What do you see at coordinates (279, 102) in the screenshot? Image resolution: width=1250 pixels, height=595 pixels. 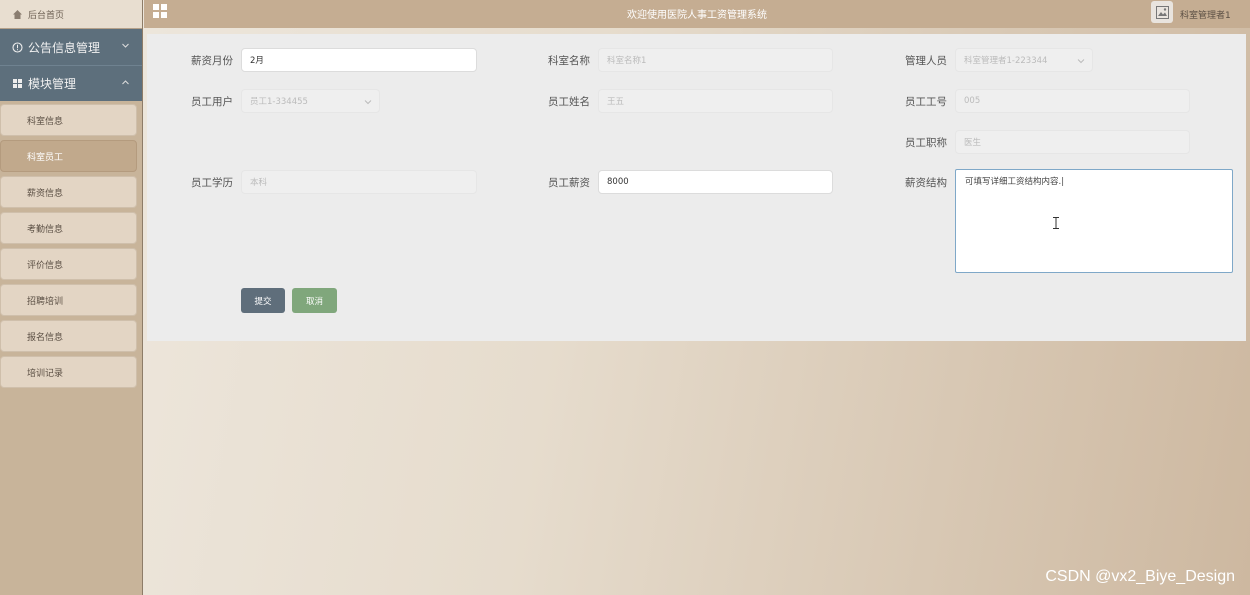 I see `employee-user-select-value: 员工1-334455` at bounding box center [279, 102].